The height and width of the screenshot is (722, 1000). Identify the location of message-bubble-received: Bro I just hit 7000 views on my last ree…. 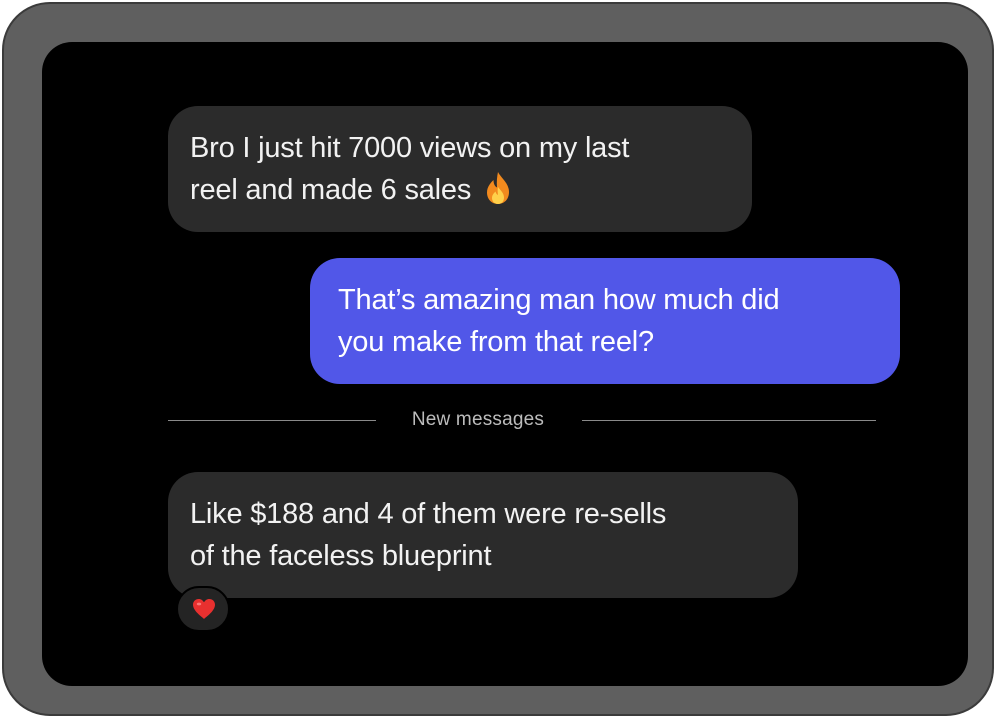
(460, 169).